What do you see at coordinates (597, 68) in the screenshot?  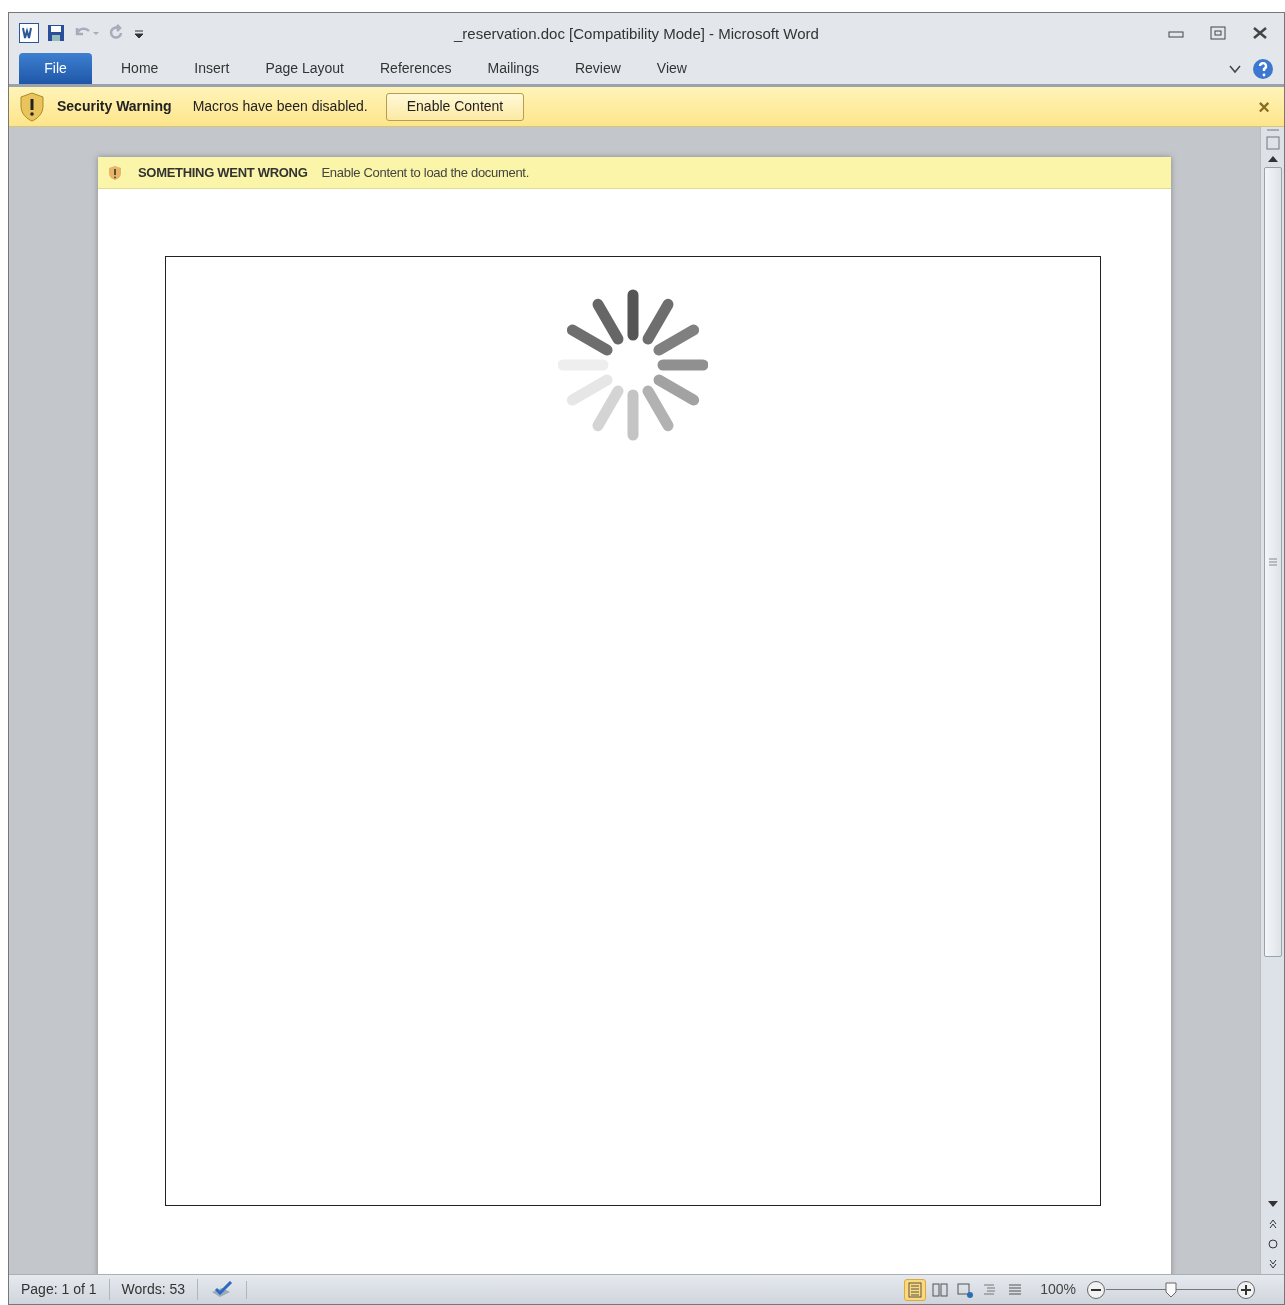 I see `ribbon-tab: Review` at bounding box center [597, 68].